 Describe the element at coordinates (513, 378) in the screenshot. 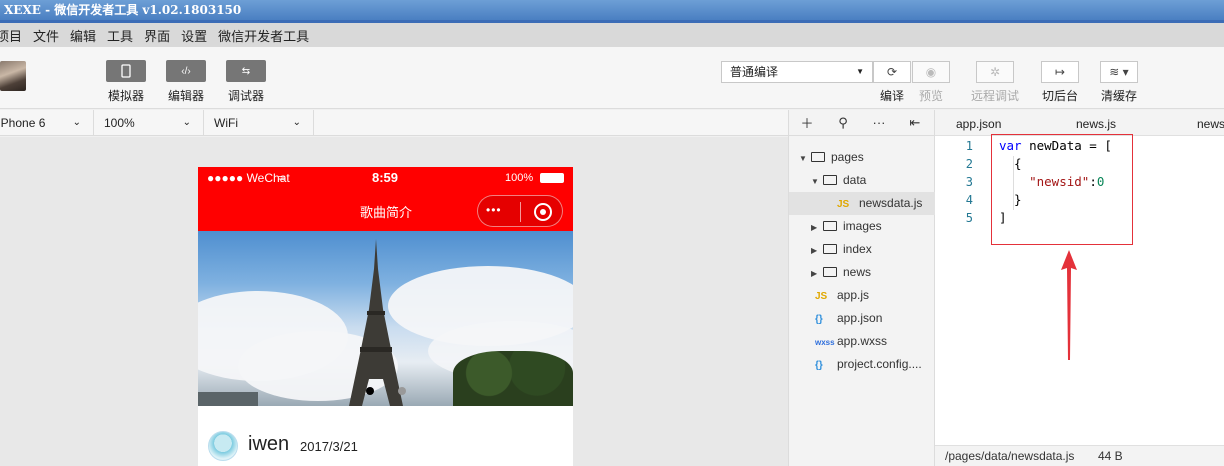

I see `trees-image` at that location.